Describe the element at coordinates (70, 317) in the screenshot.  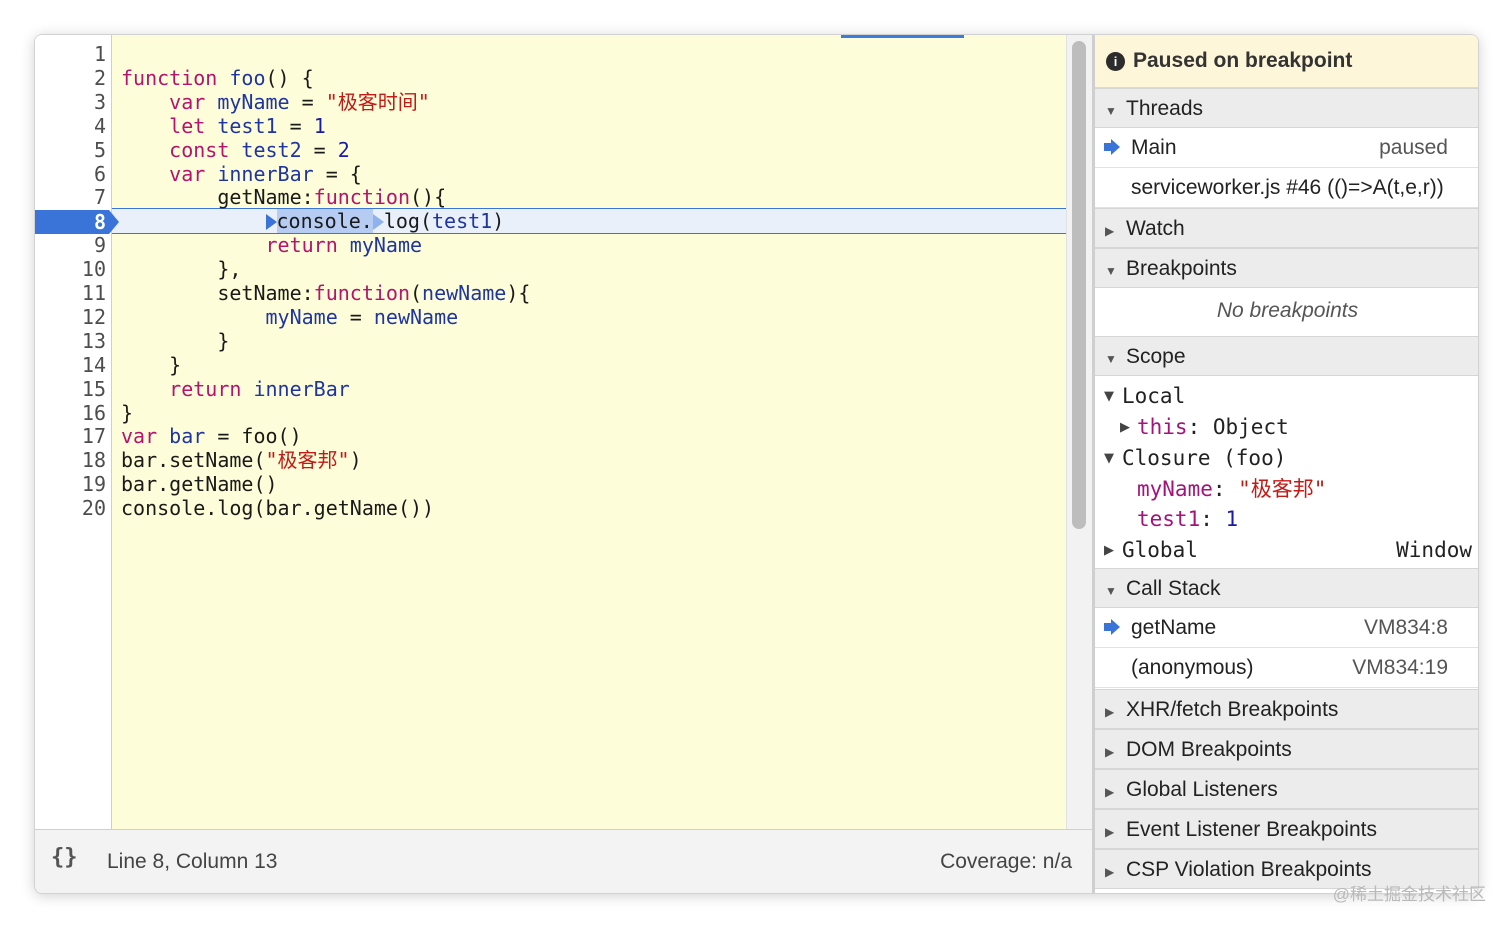
I see `line-number: 12` at that location.